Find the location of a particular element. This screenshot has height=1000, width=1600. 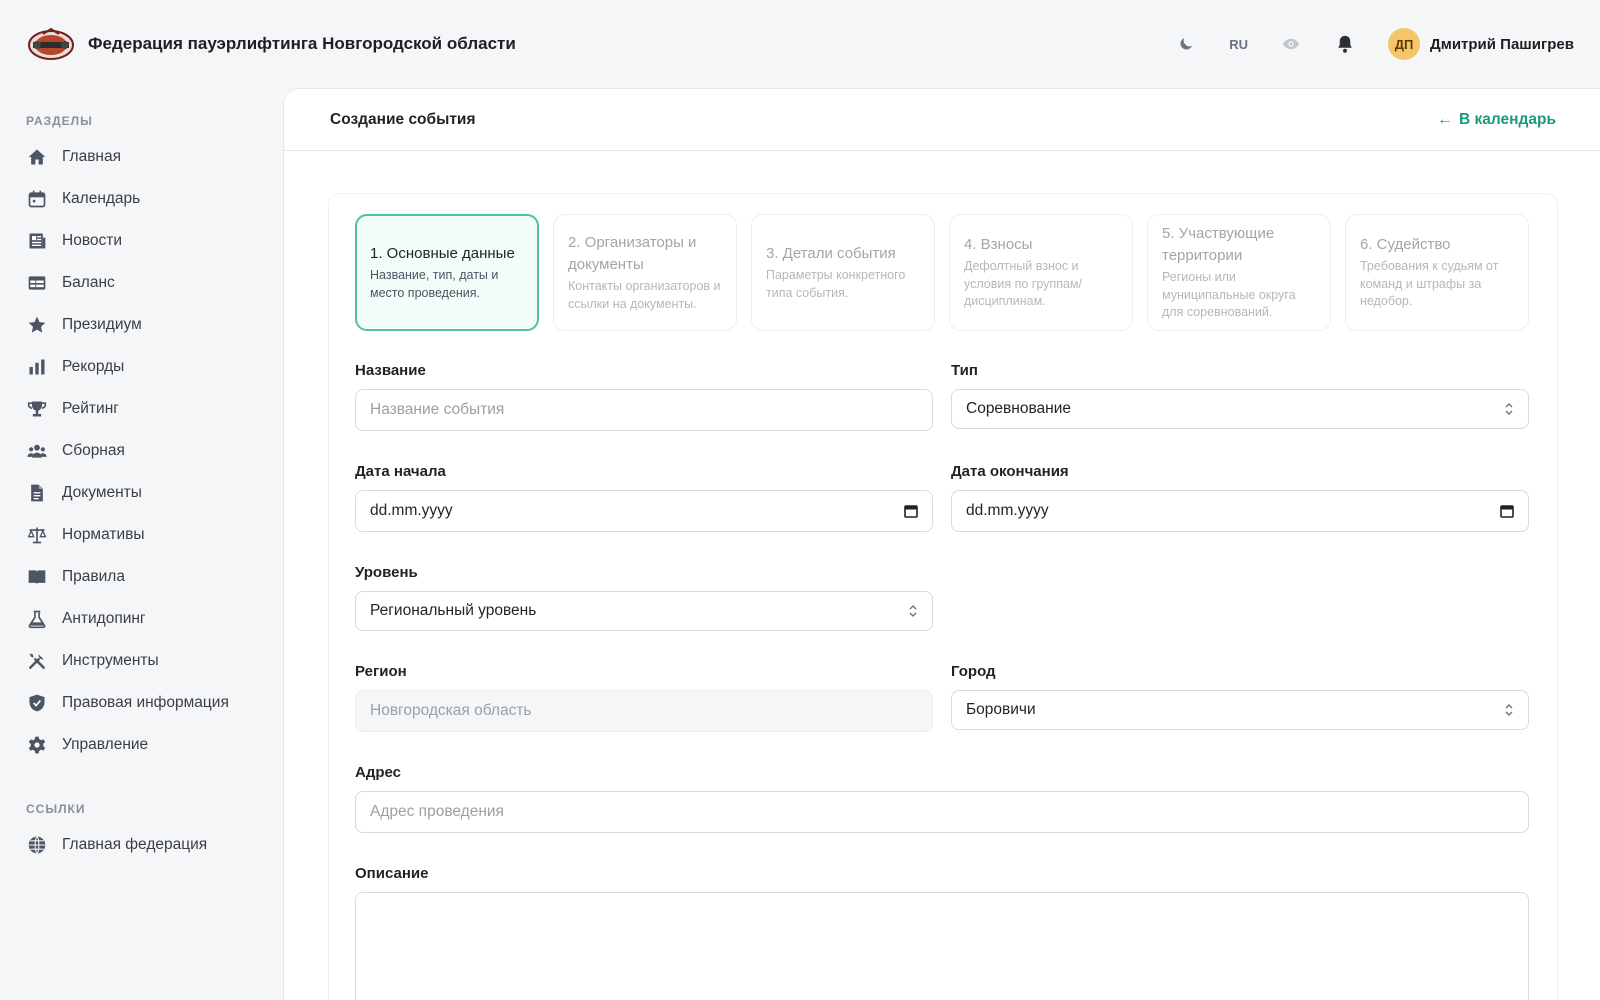

start-date-label: Дата начала is located at coordinates (400, 471).